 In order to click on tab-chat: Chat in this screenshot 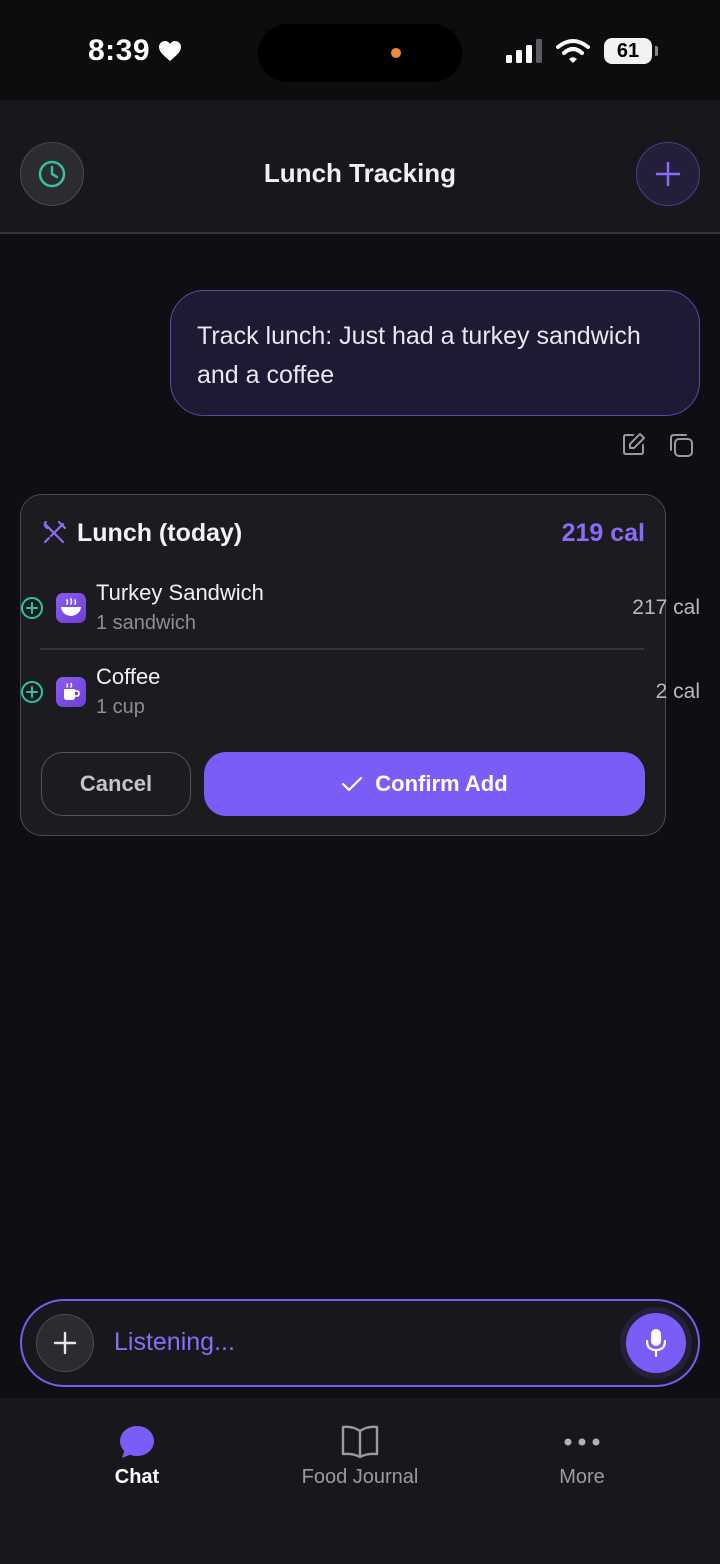, I will do `click(137, 1456)`.